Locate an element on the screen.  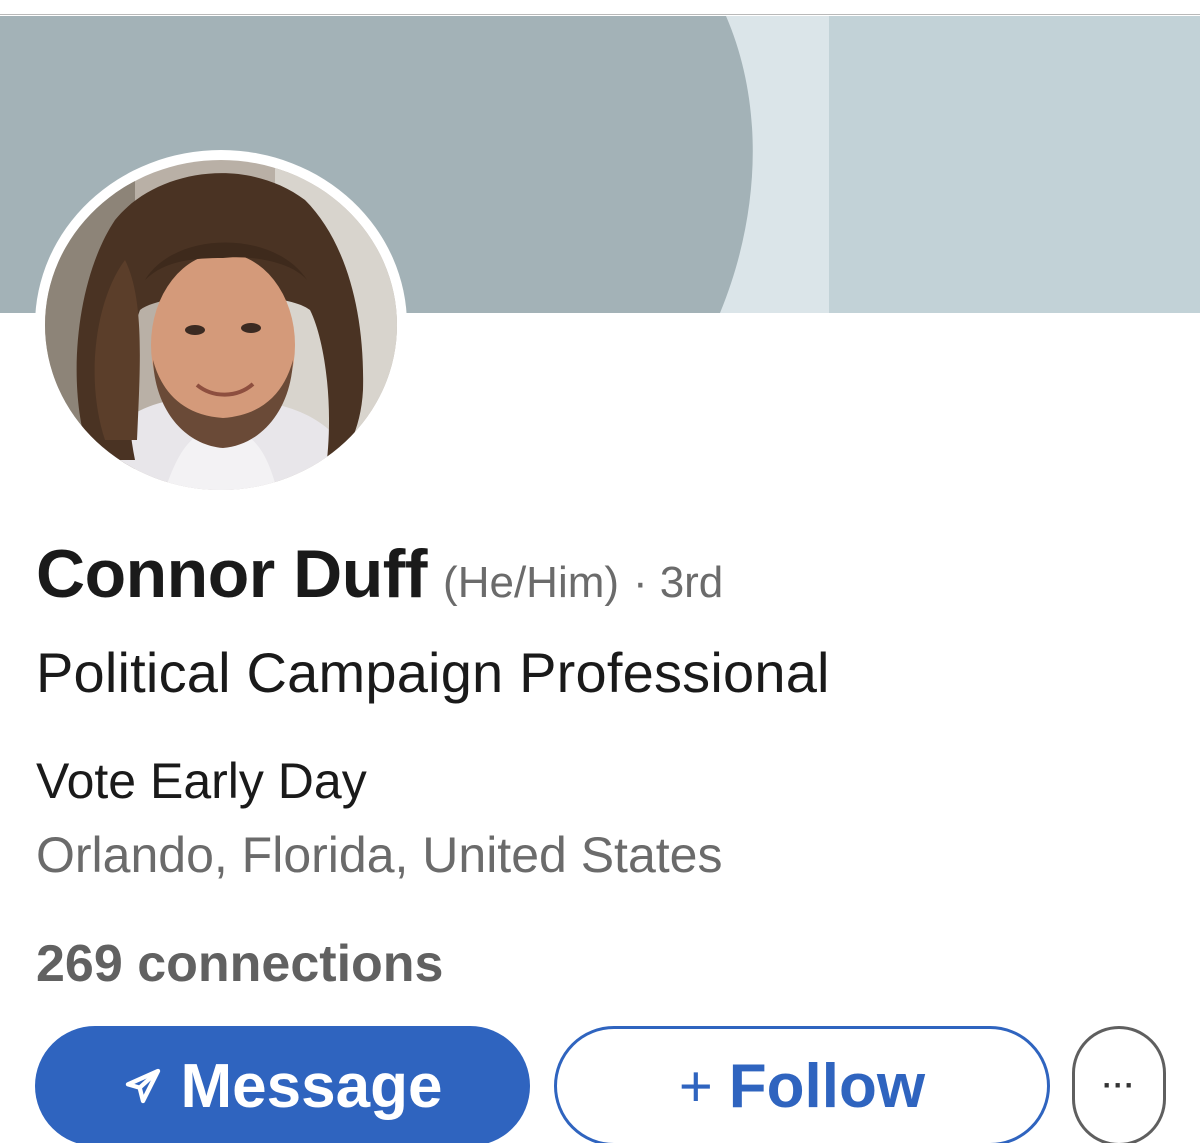
follow-button: + Follow is located at coordinates (802, 1084).